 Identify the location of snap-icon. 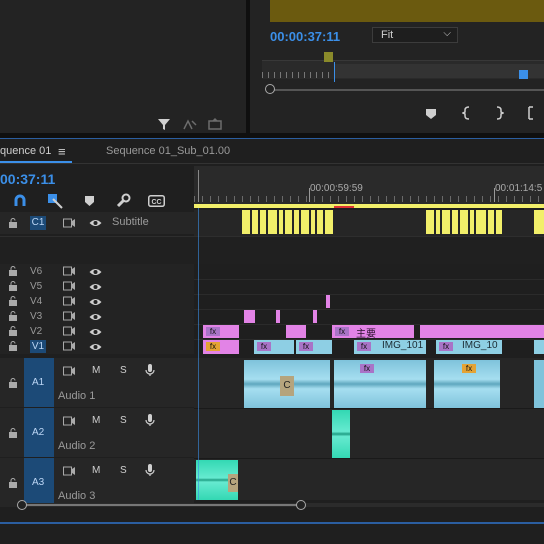
(20, 201).